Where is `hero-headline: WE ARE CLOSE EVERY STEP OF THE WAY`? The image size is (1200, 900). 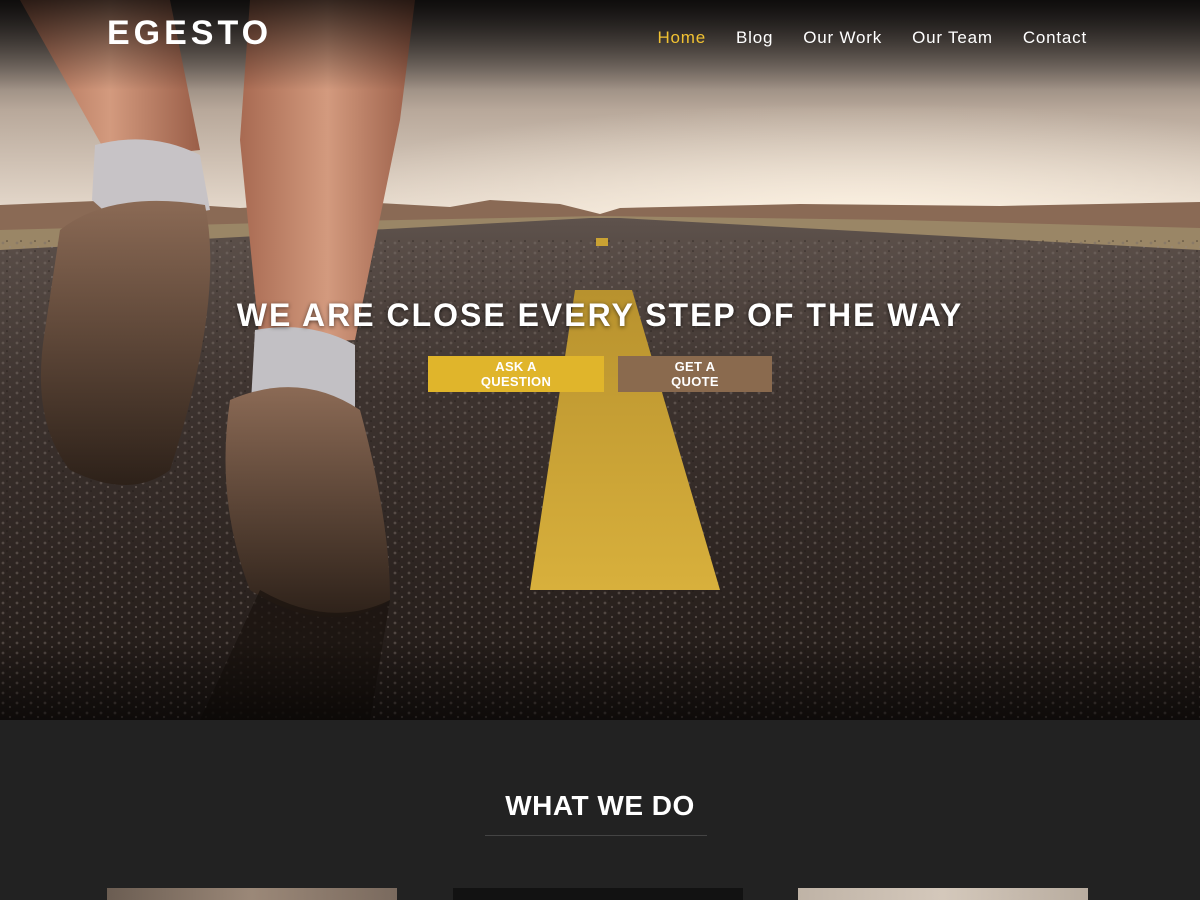
hero-headline: WE ARE CLOSE EVERY STEP OF THE WAY is located at coordinates (600, 315).